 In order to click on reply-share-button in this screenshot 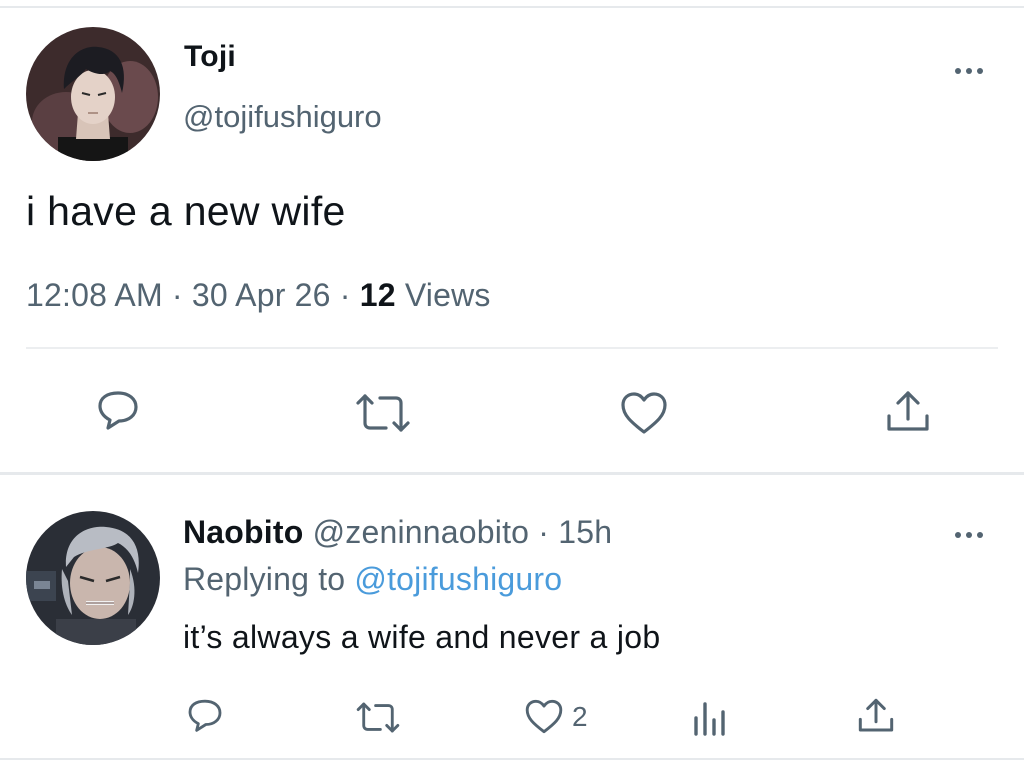, I will do `click(876, 716)`.